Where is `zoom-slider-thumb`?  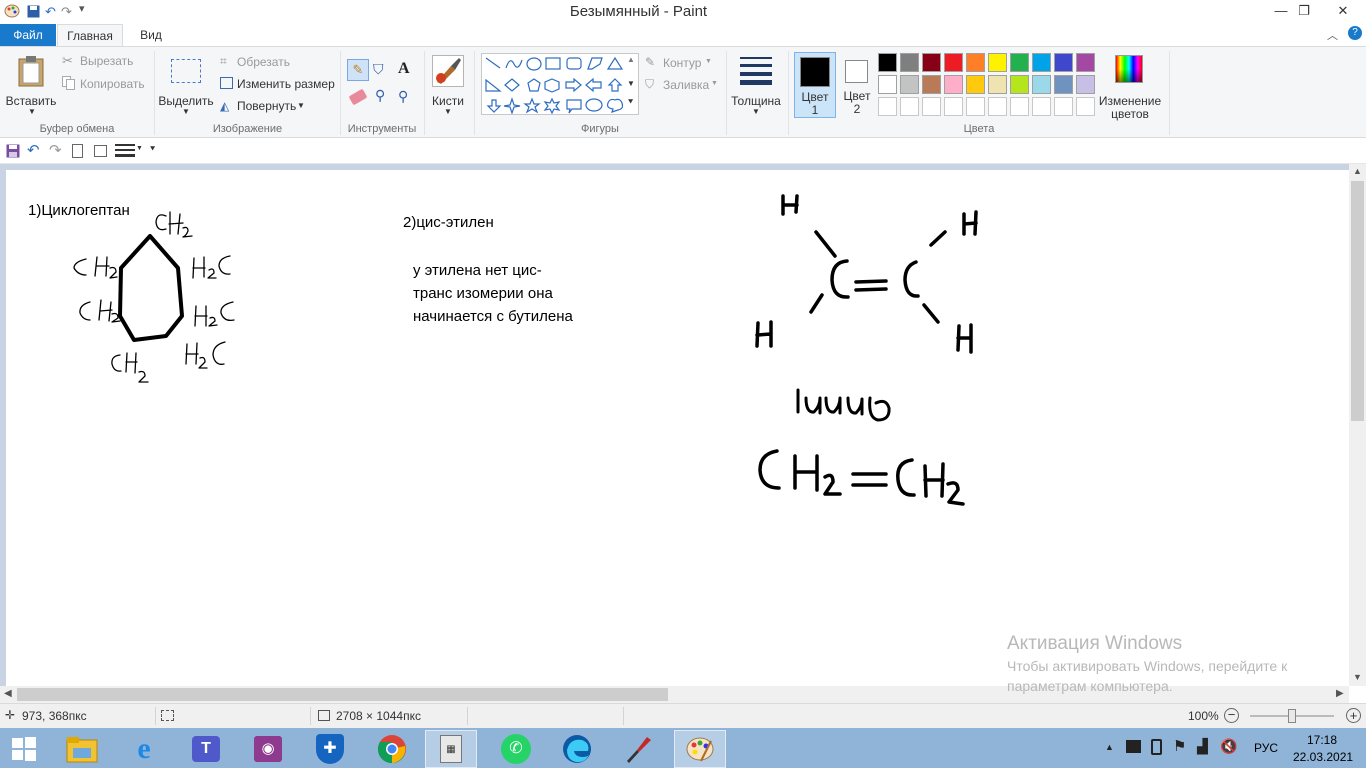
zoom-slider-thumb is located at coordinates (1292, 716).